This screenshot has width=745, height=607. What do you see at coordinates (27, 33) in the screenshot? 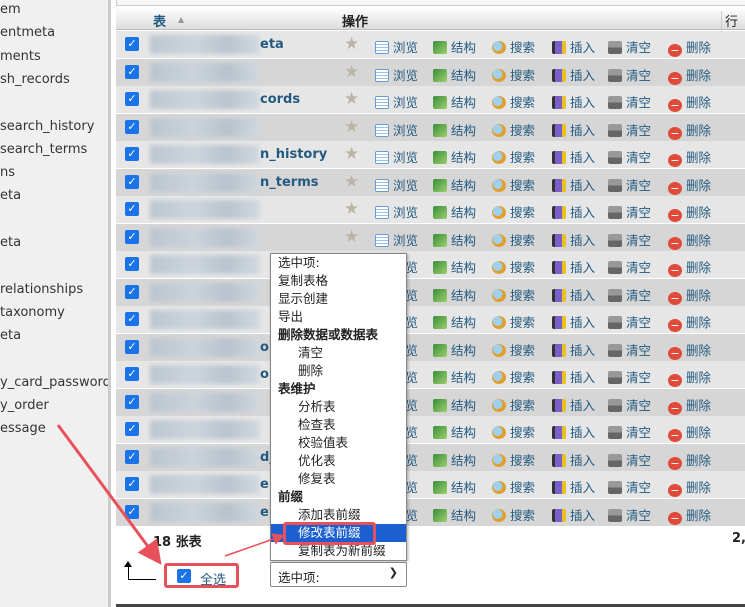
I see `sidebar-table-item: entmeta` at bounding box center [27, 33].